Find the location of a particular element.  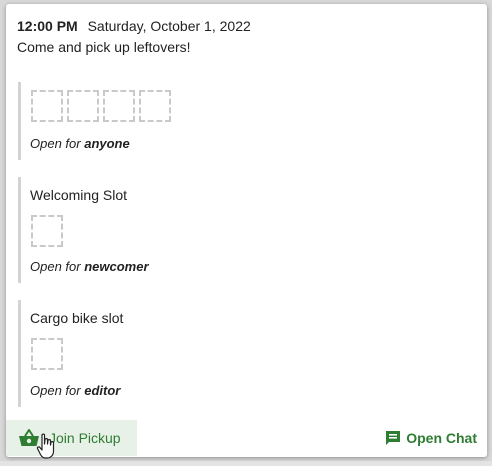

slot-open-for: Open for newcomer is located at coordinates (89, 266).